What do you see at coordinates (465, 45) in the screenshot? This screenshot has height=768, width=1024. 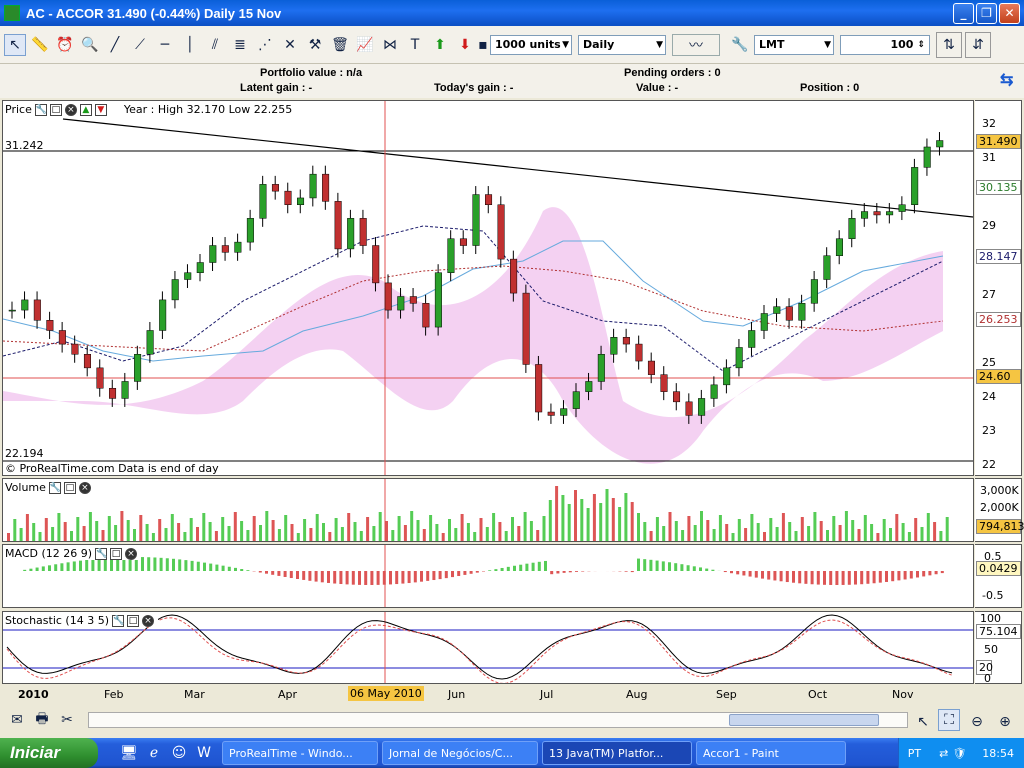 I see `down-arrow-icon: ⬇` at bounding box center [465, 45].